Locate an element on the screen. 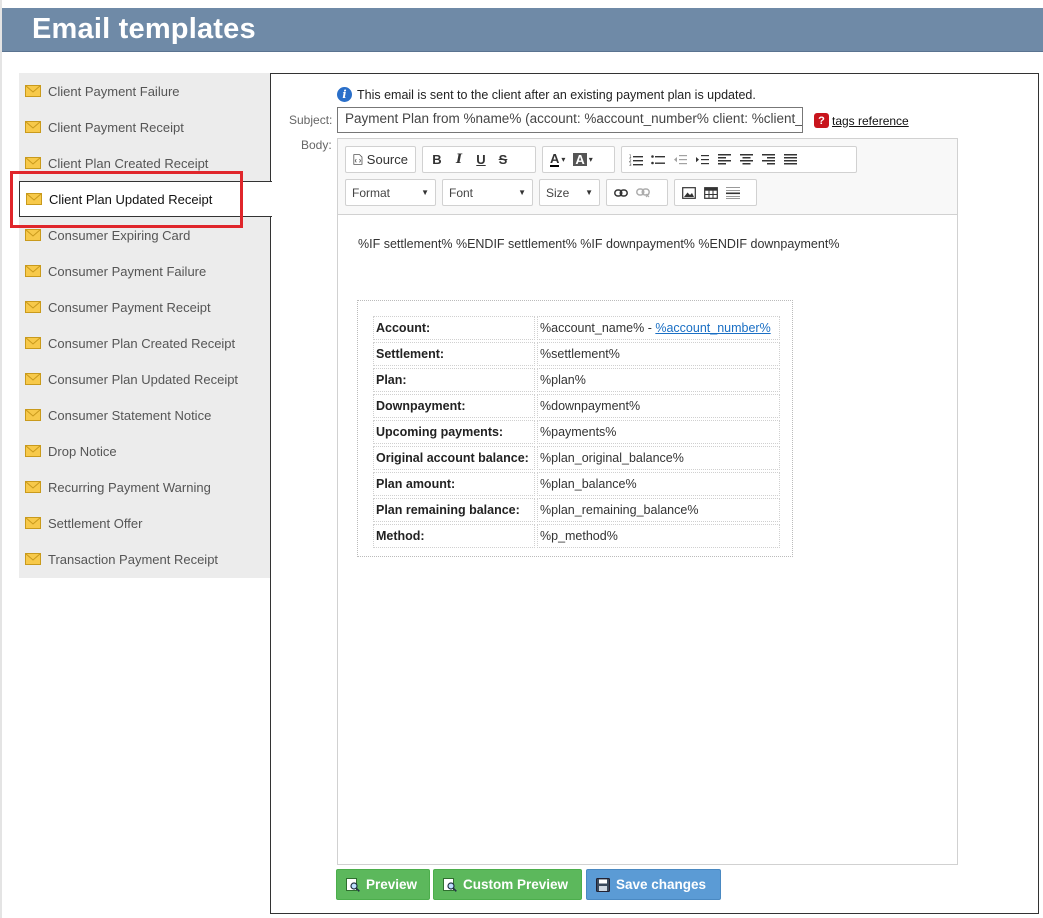 This screenshot has width=1043, height=918. template-item-recurring-payment-warning: Recurring Payment Warning is located at coordinates (145, 487).